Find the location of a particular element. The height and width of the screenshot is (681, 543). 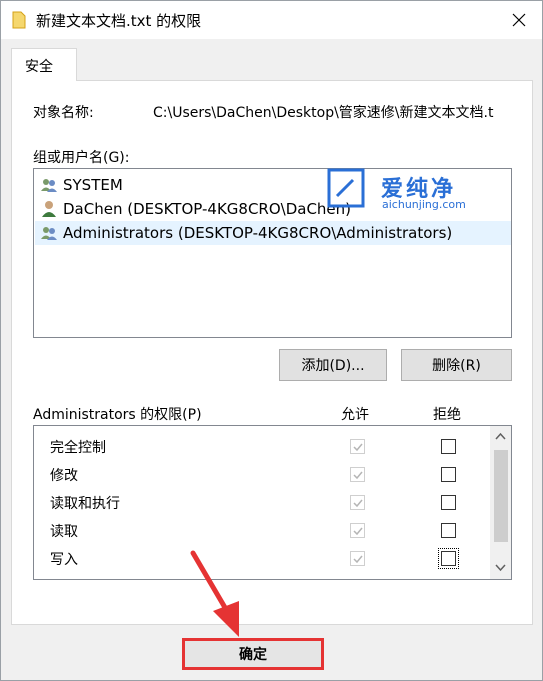

object-name-value: C:\Users\DaChen\Desktop\管家速修\新建文本文档.t is located at coordinates (323, 113).